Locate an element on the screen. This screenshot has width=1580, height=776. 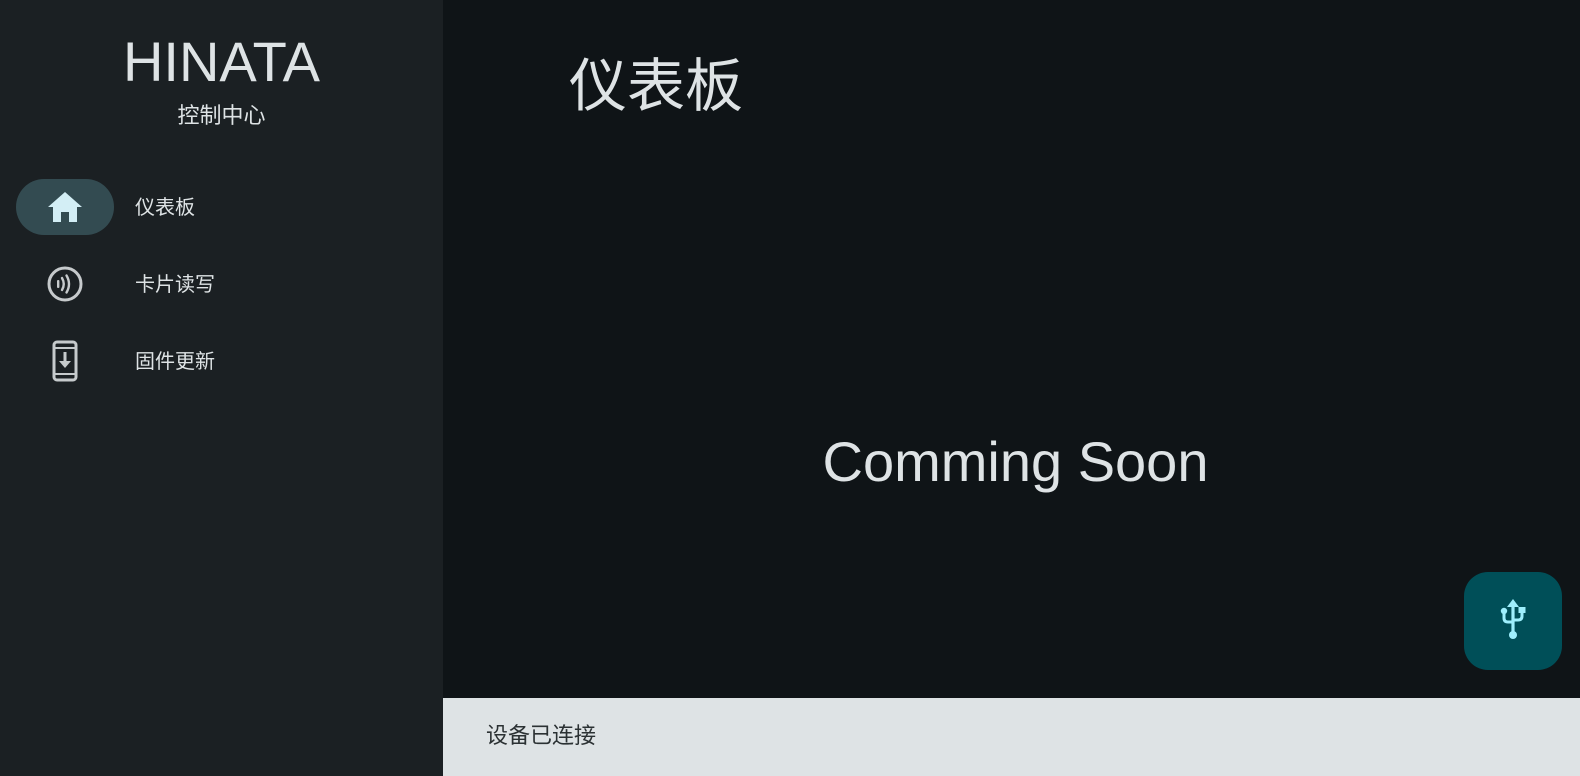
nav-item-label: 卡片读写 is located at coordinates (175, 284).